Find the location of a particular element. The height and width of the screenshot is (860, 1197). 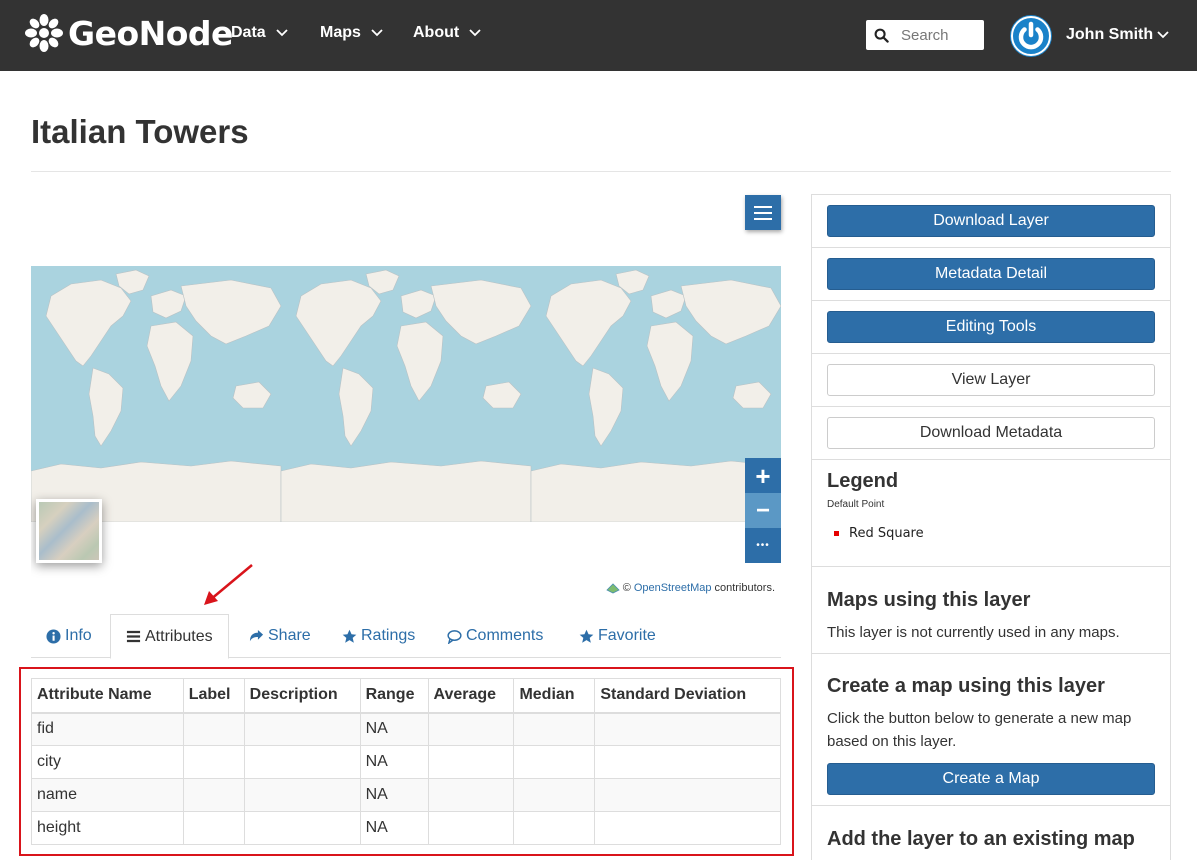

add-to-map-title: Add the layer to an existing map is located at coordinates (981, 839).